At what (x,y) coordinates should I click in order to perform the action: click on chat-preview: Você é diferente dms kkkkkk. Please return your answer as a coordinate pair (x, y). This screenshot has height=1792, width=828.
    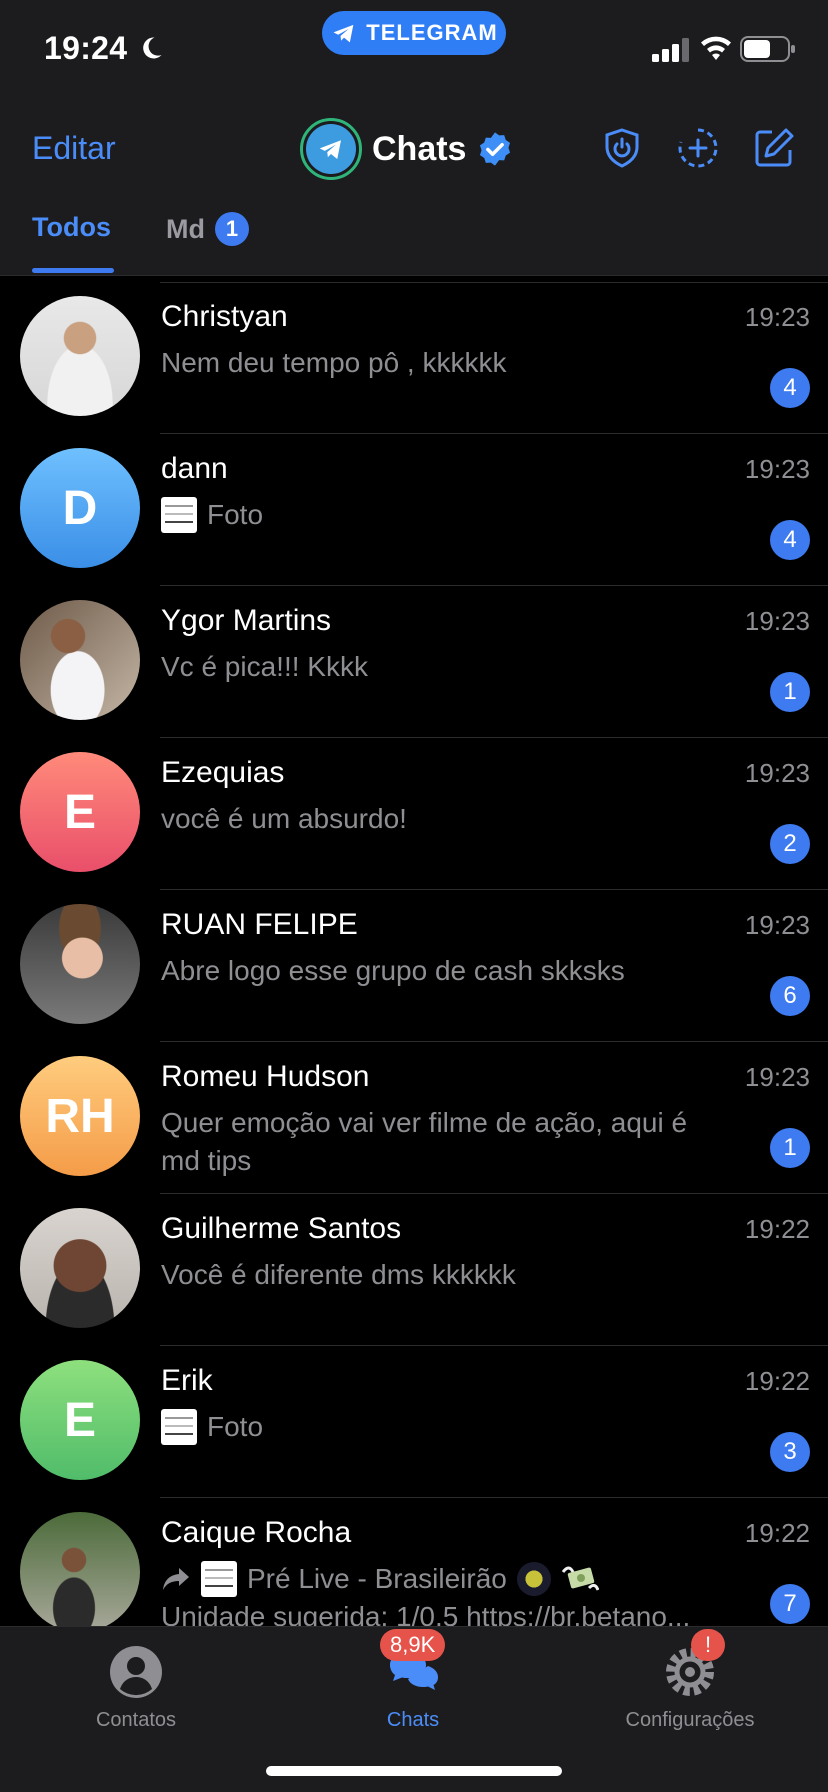
    Looking at the image, I should click on (338, 1274).